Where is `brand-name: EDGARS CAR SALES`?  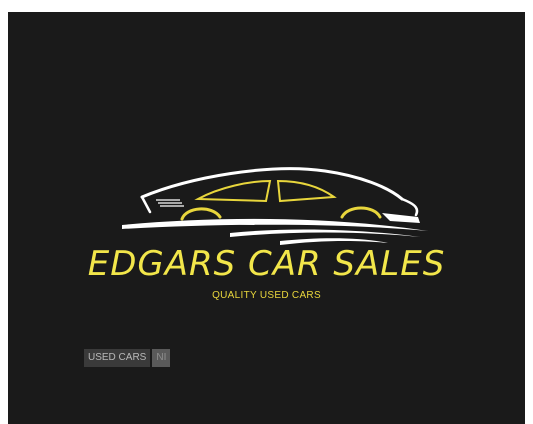 brand-name: EDGARS CAR SALES is located at coordinates (266, 264).